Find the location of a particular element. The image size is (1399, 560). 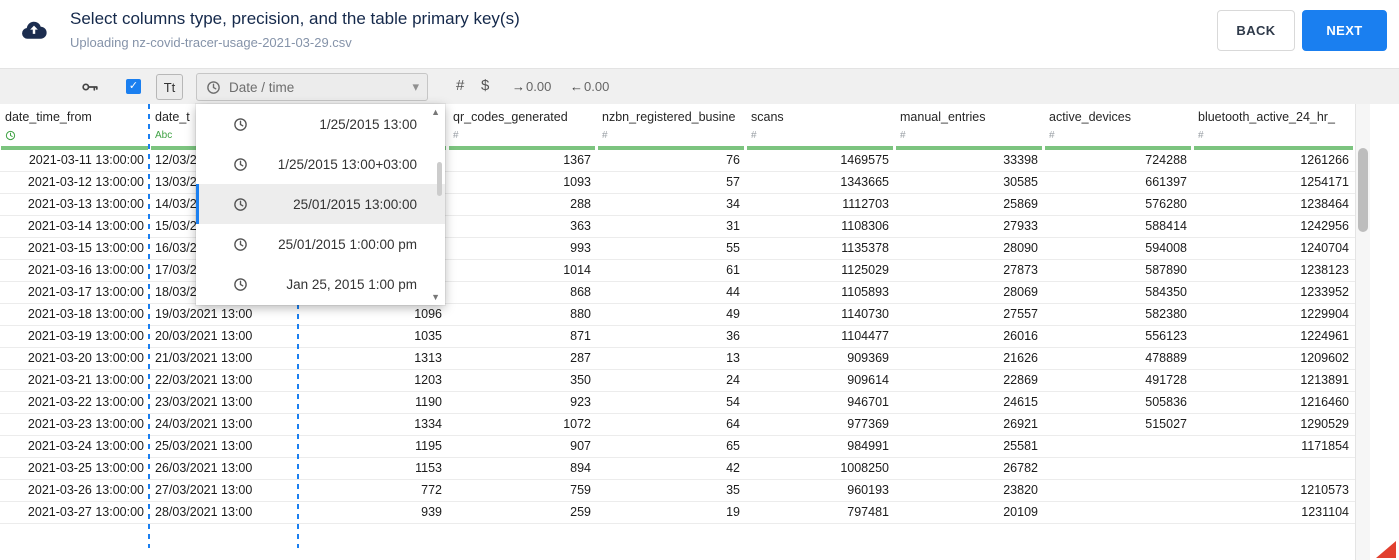

table-cell: 984991 is located at coordinates (868, 446).